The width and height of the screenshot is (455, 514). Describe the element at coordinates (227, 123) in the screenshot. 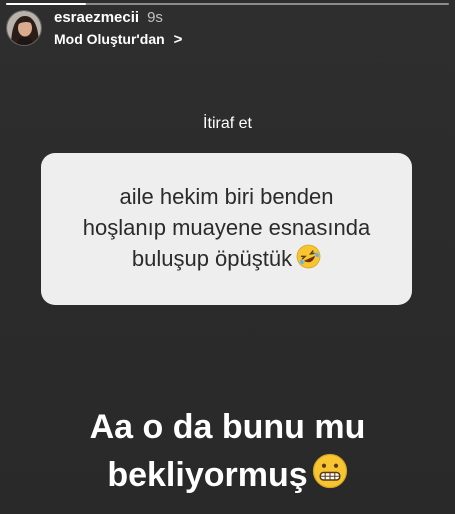

I see `question-prompt: İtiraf et` at that location.